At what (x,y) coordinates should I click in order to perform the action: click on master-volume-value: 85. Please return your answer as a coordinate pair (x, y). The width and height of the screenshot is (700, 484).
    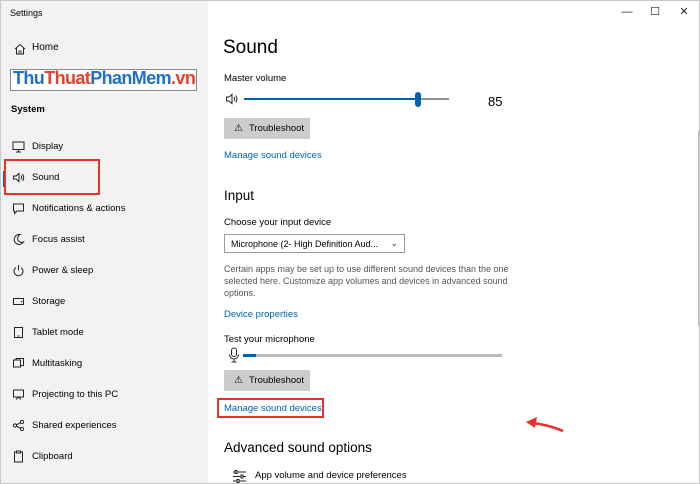
    Looking at the image, I should click on (495, 101).